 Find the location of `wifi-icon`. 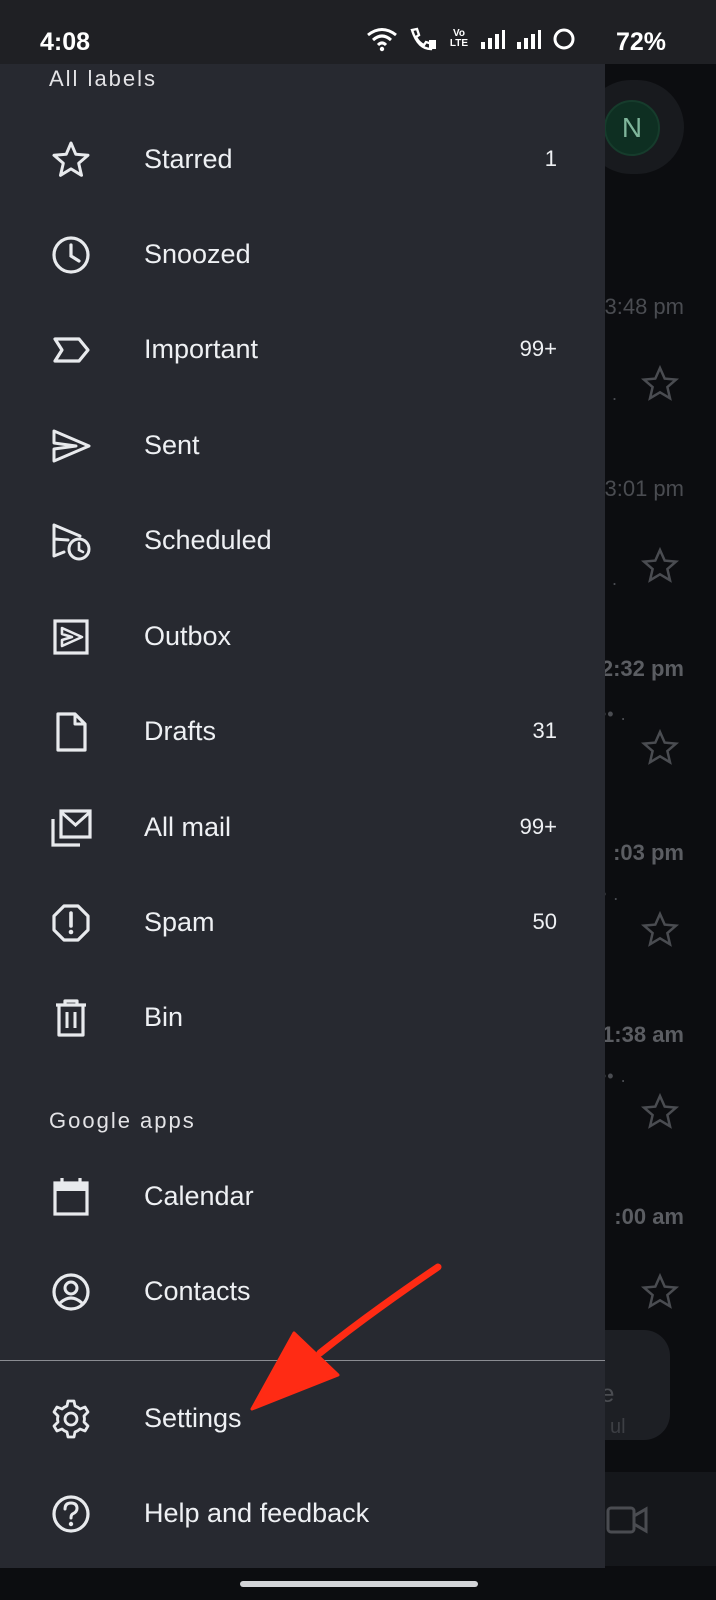

wifi-icon is located at coordinates (382, 40).